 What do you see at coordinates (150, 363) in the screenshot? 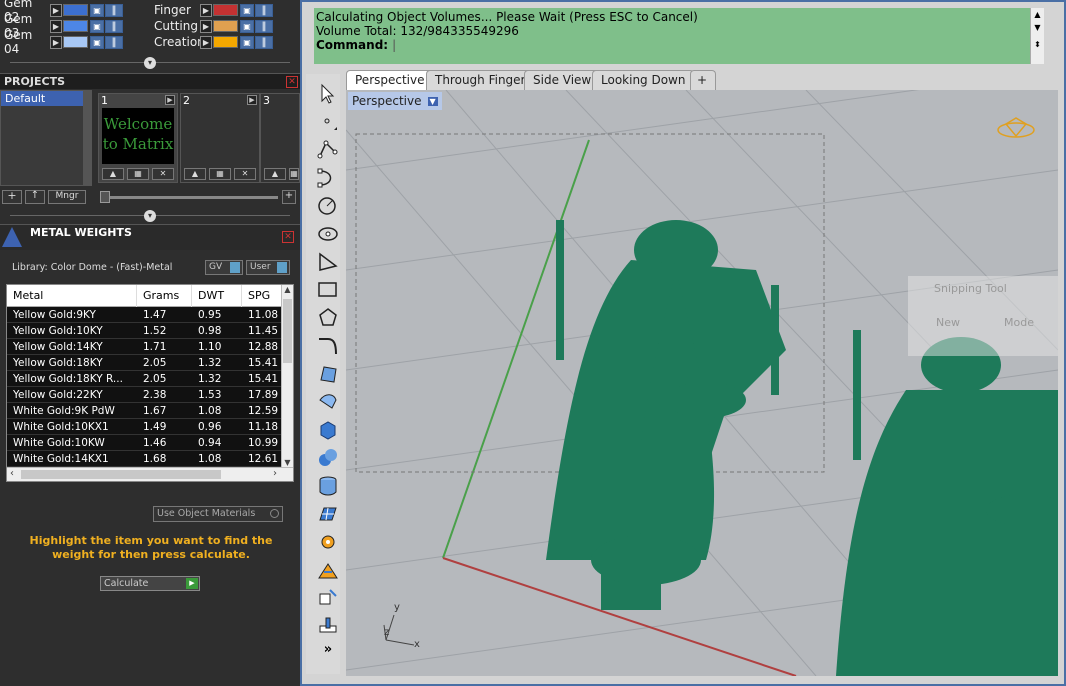
I see `table-row: Yellow Gold:18KY 2.05 1.32 15.41` at bounding box center [150, 363].